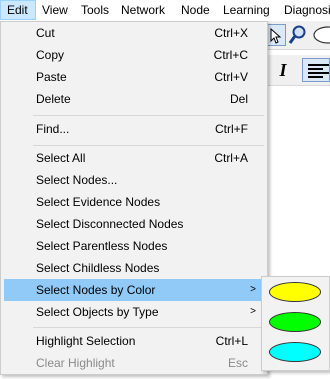 The height and width of the screenshot is (379, 330). Describe the element at coordinates (98, 268) in the screenshot. I see `menu-item-label: Select Childless Nodes` at that location.